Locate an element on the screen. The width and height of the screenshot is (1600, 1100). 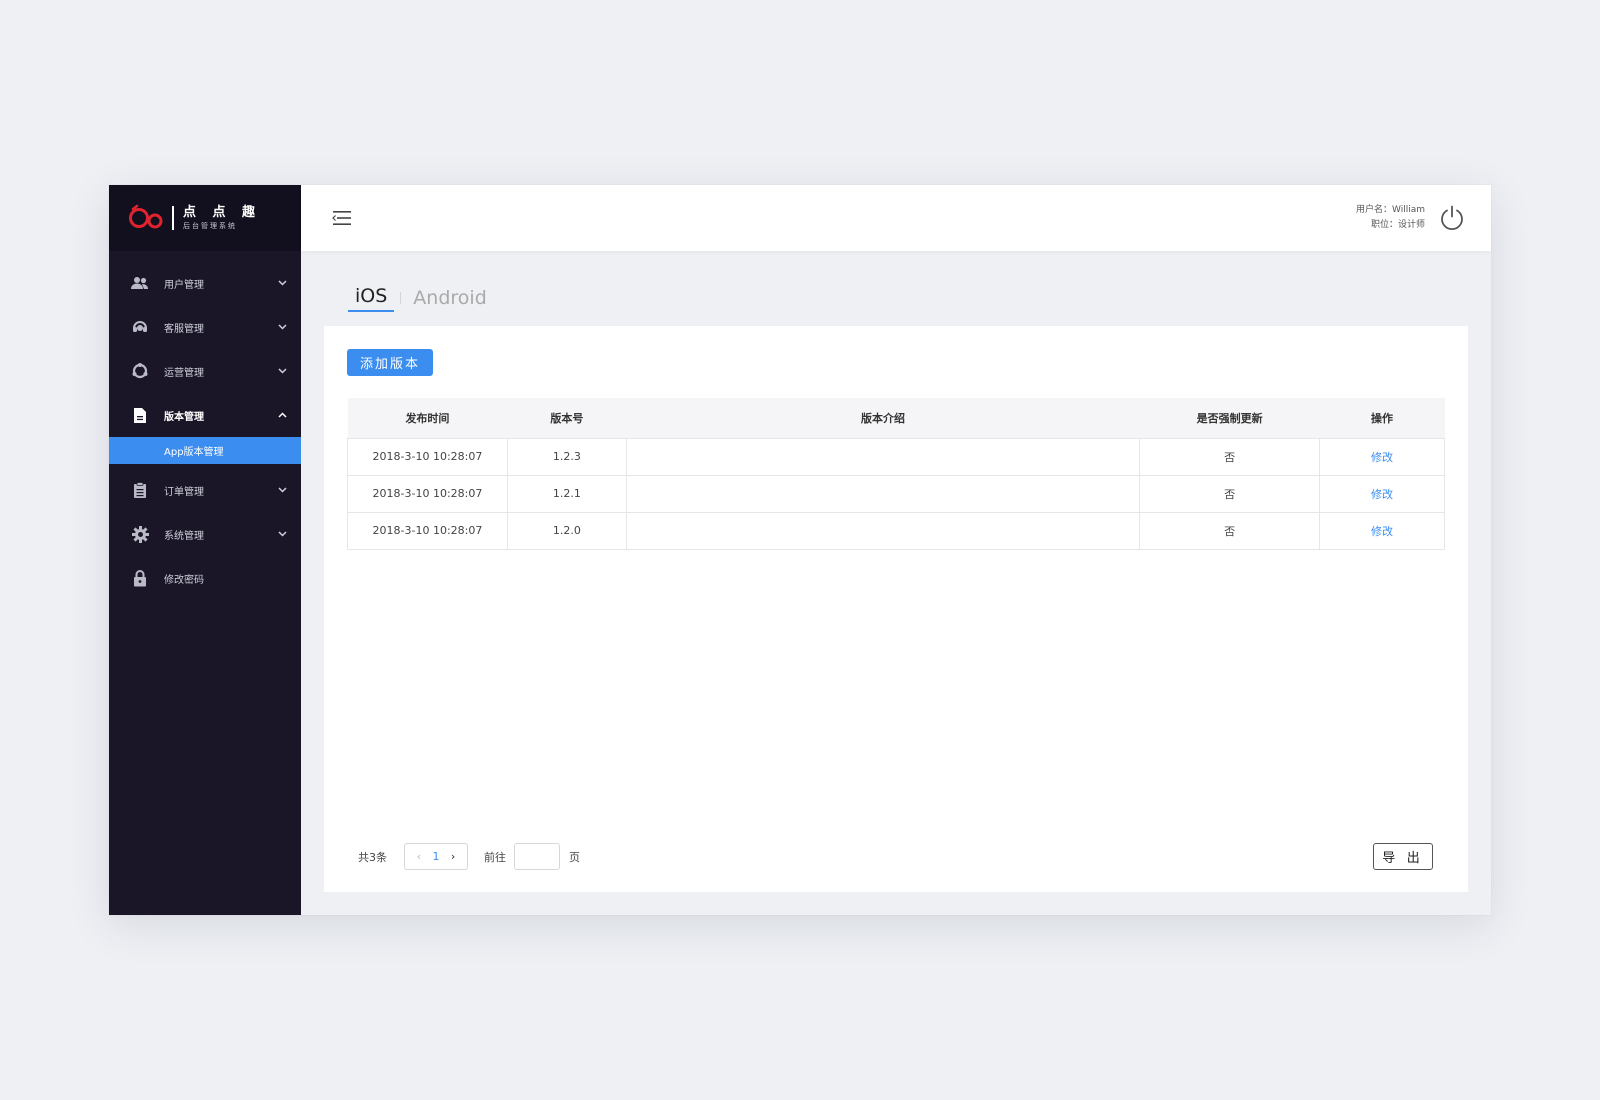
page-suffix: 页 is located at coordinates (574, 857).